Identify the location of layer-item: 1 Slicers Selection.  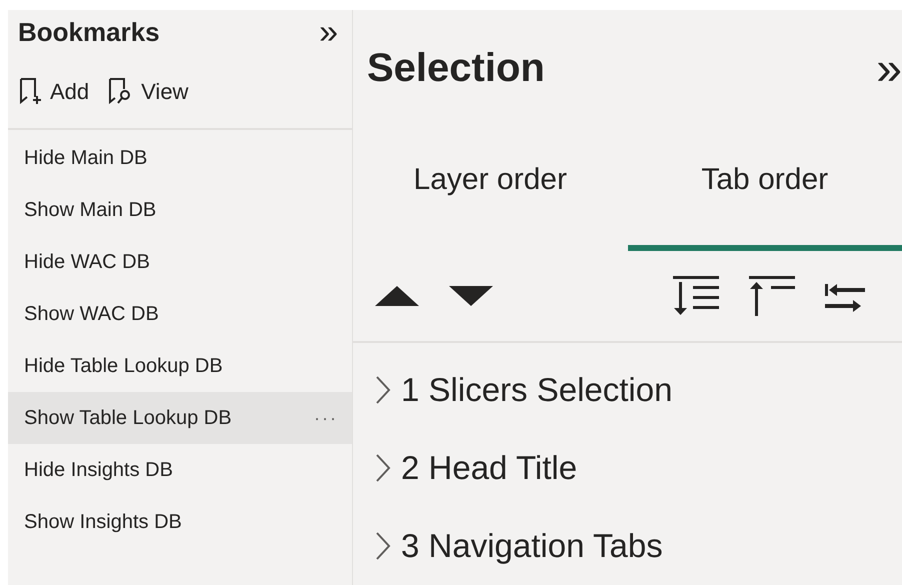
(536, 390).